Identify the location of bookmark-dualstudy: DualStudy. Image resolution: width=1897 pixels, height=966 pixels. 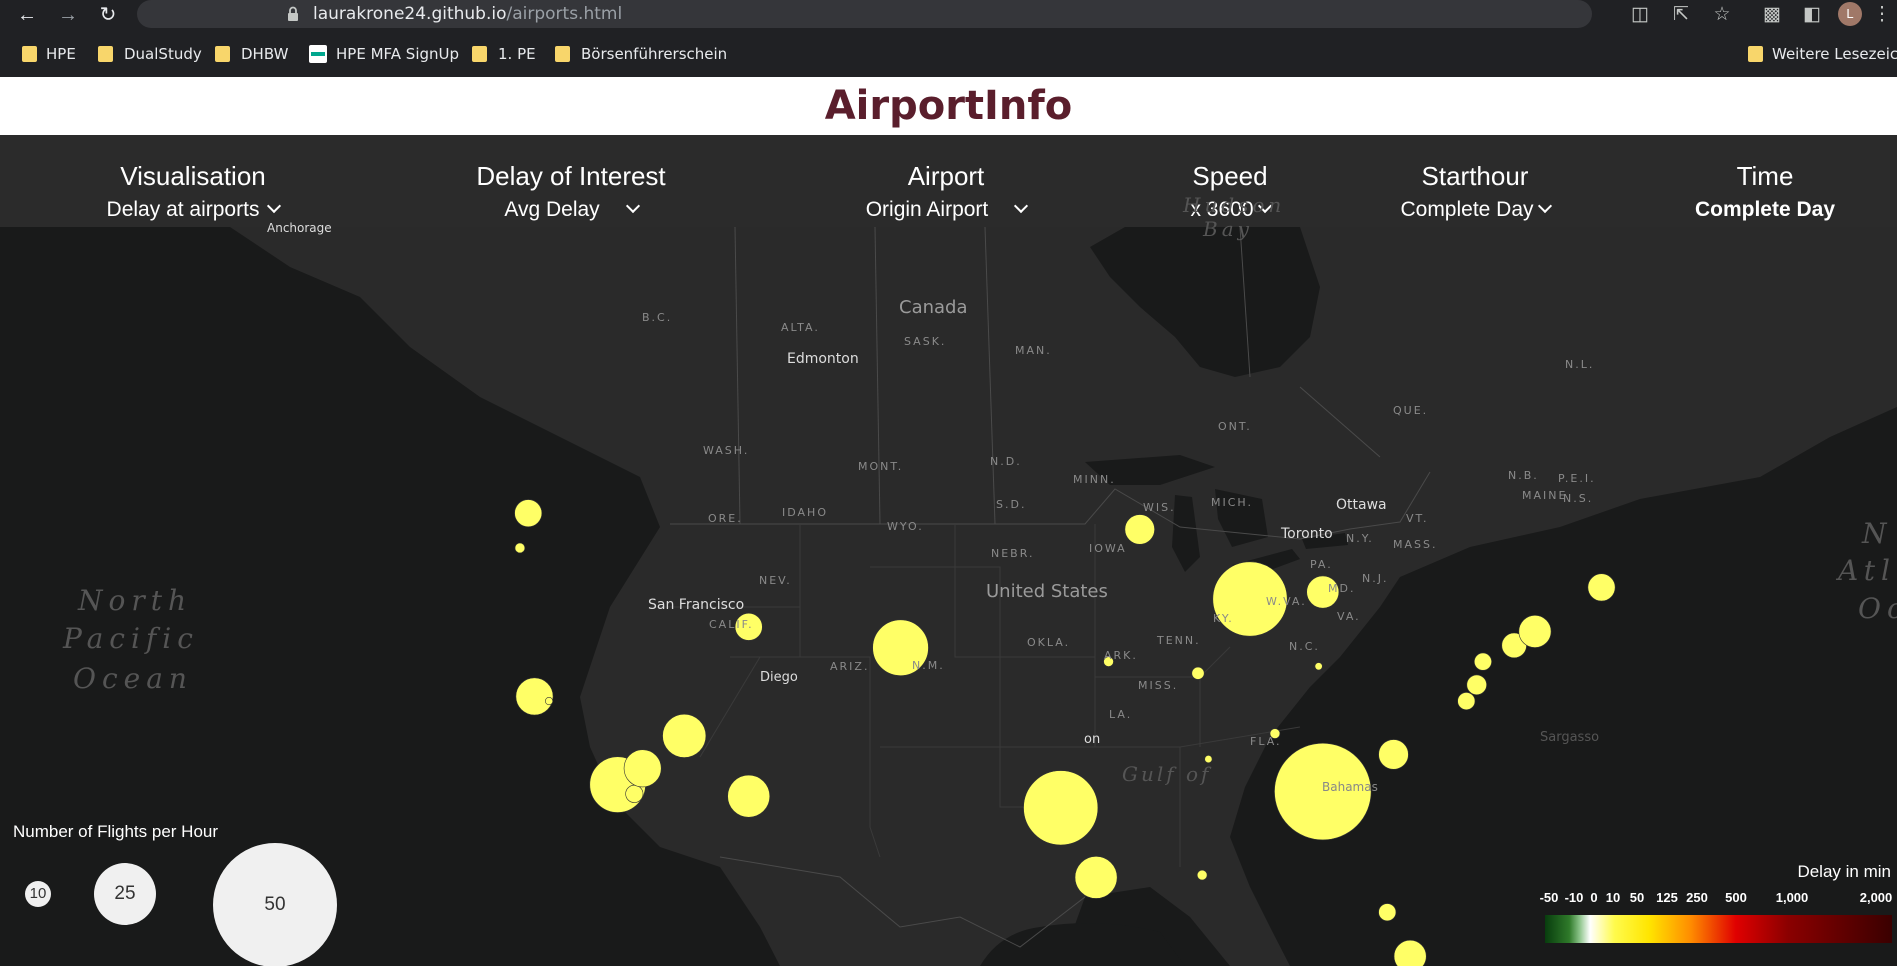
(163, 54).